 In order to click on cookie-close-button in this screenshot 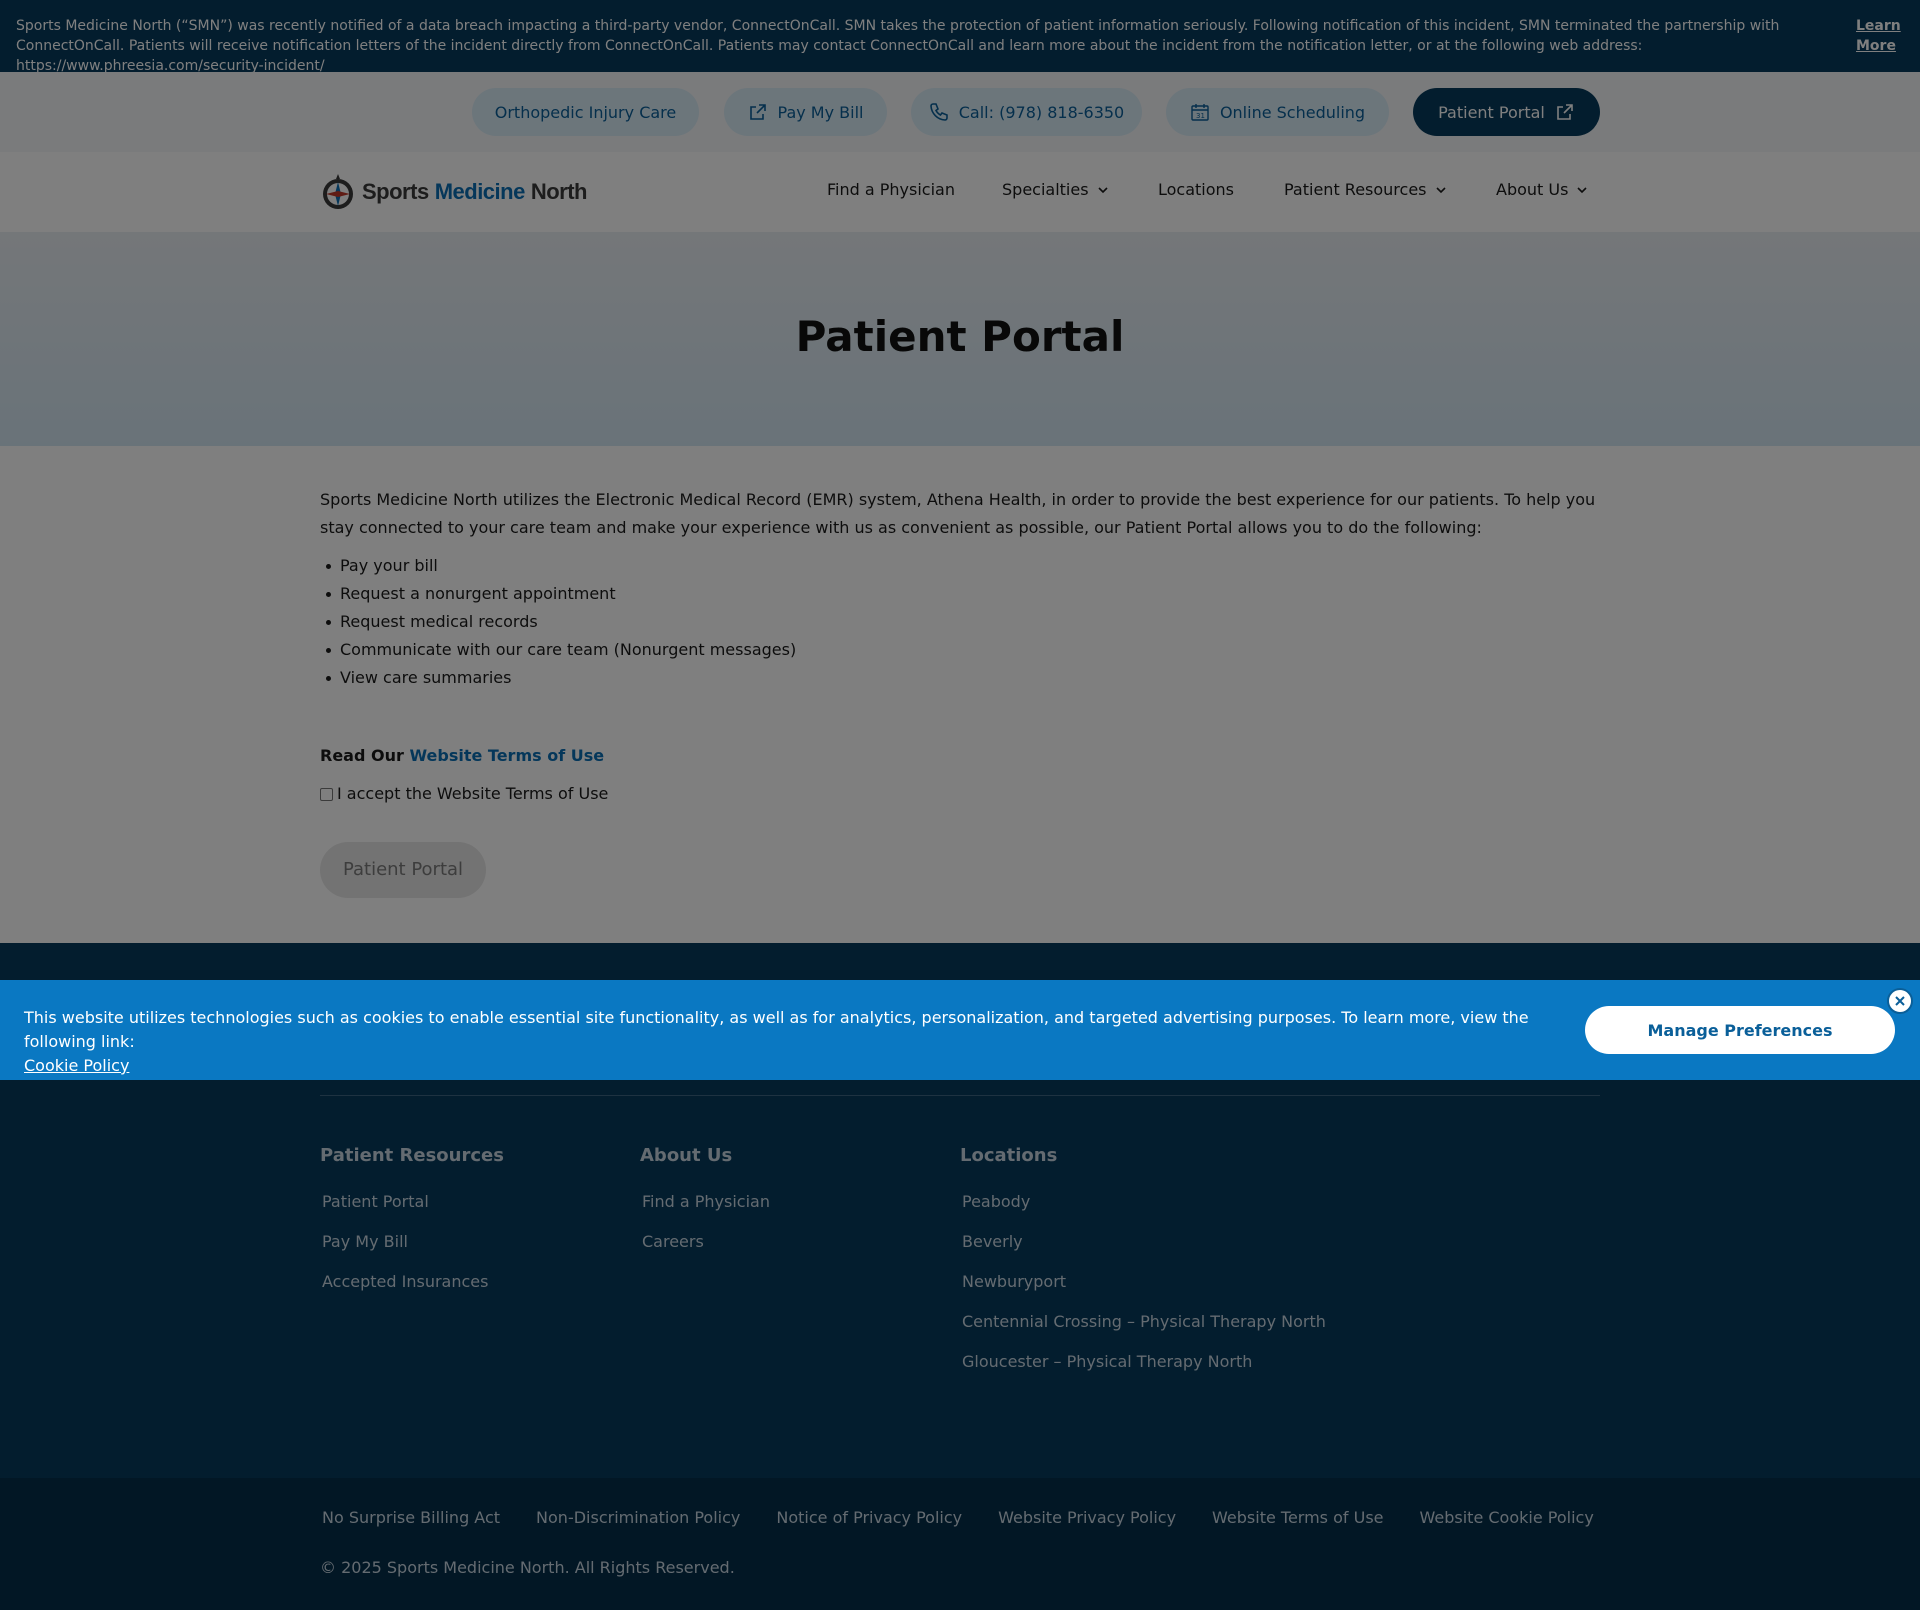, I will do `click(1900, 1001)`.